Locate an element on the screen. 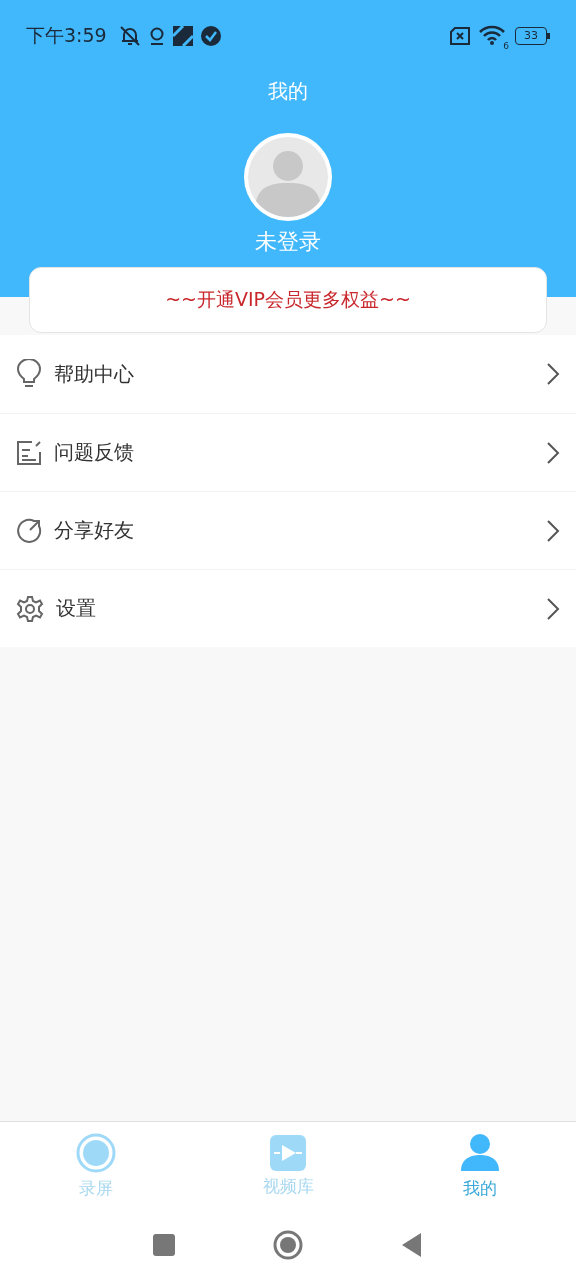 This screenshot has height=1280, width=576. bell-muted-icon is located at coordinates (129, 36).